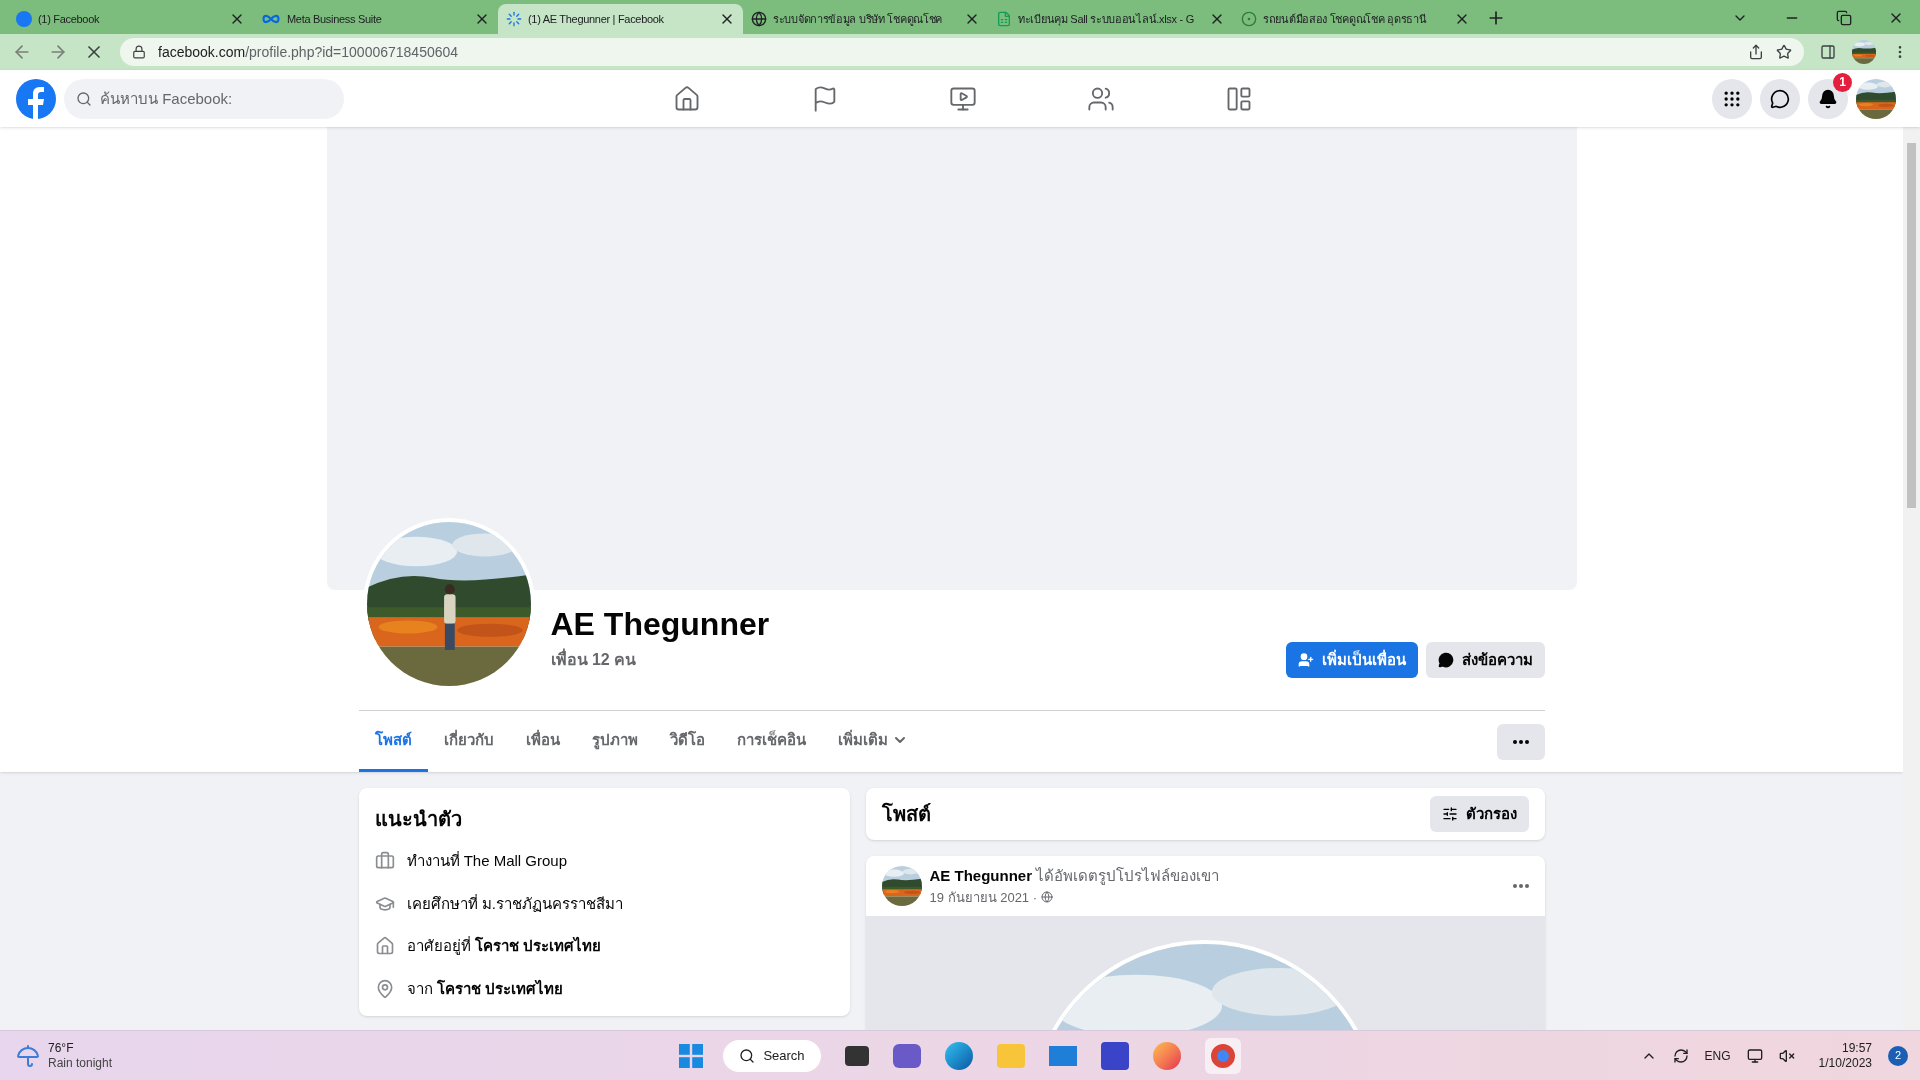  What do you see at coordinates (514, 19) in the screenshot?
I see `loading-icon` at bounding box center [514, 19].